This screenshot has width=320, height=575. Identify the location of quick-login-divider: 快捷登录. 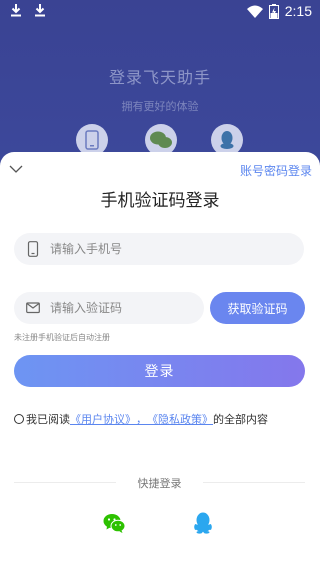
(159, 482).